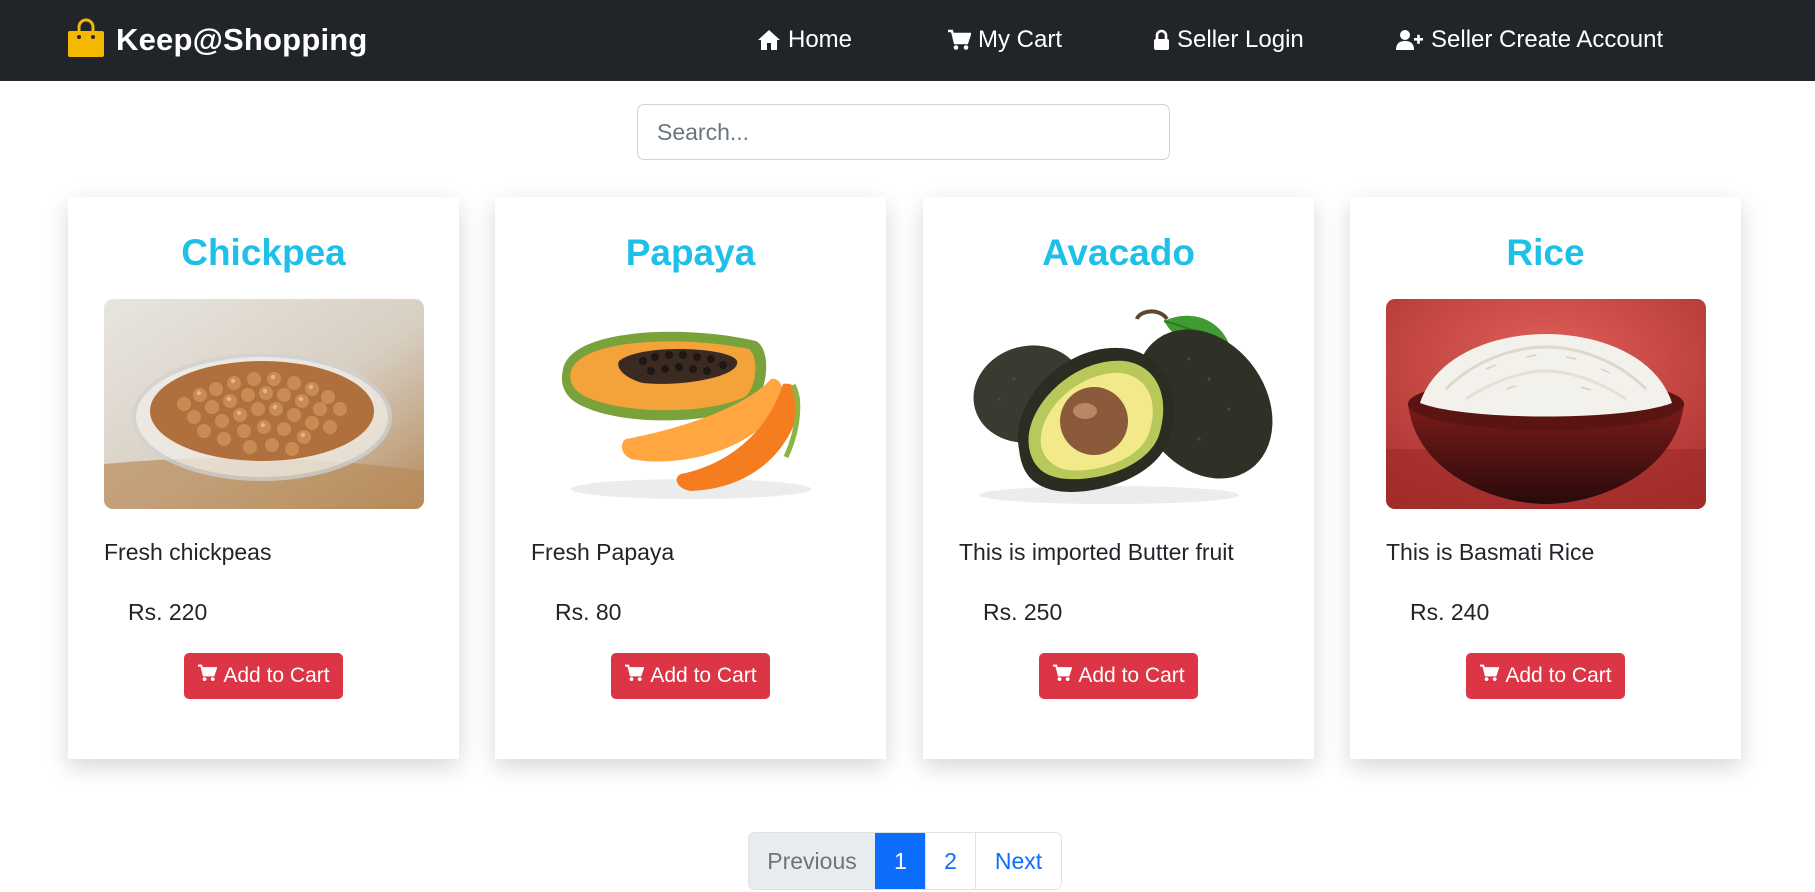 The image size is (1815, 892). I want to click on home-icon, so click(769, 40).